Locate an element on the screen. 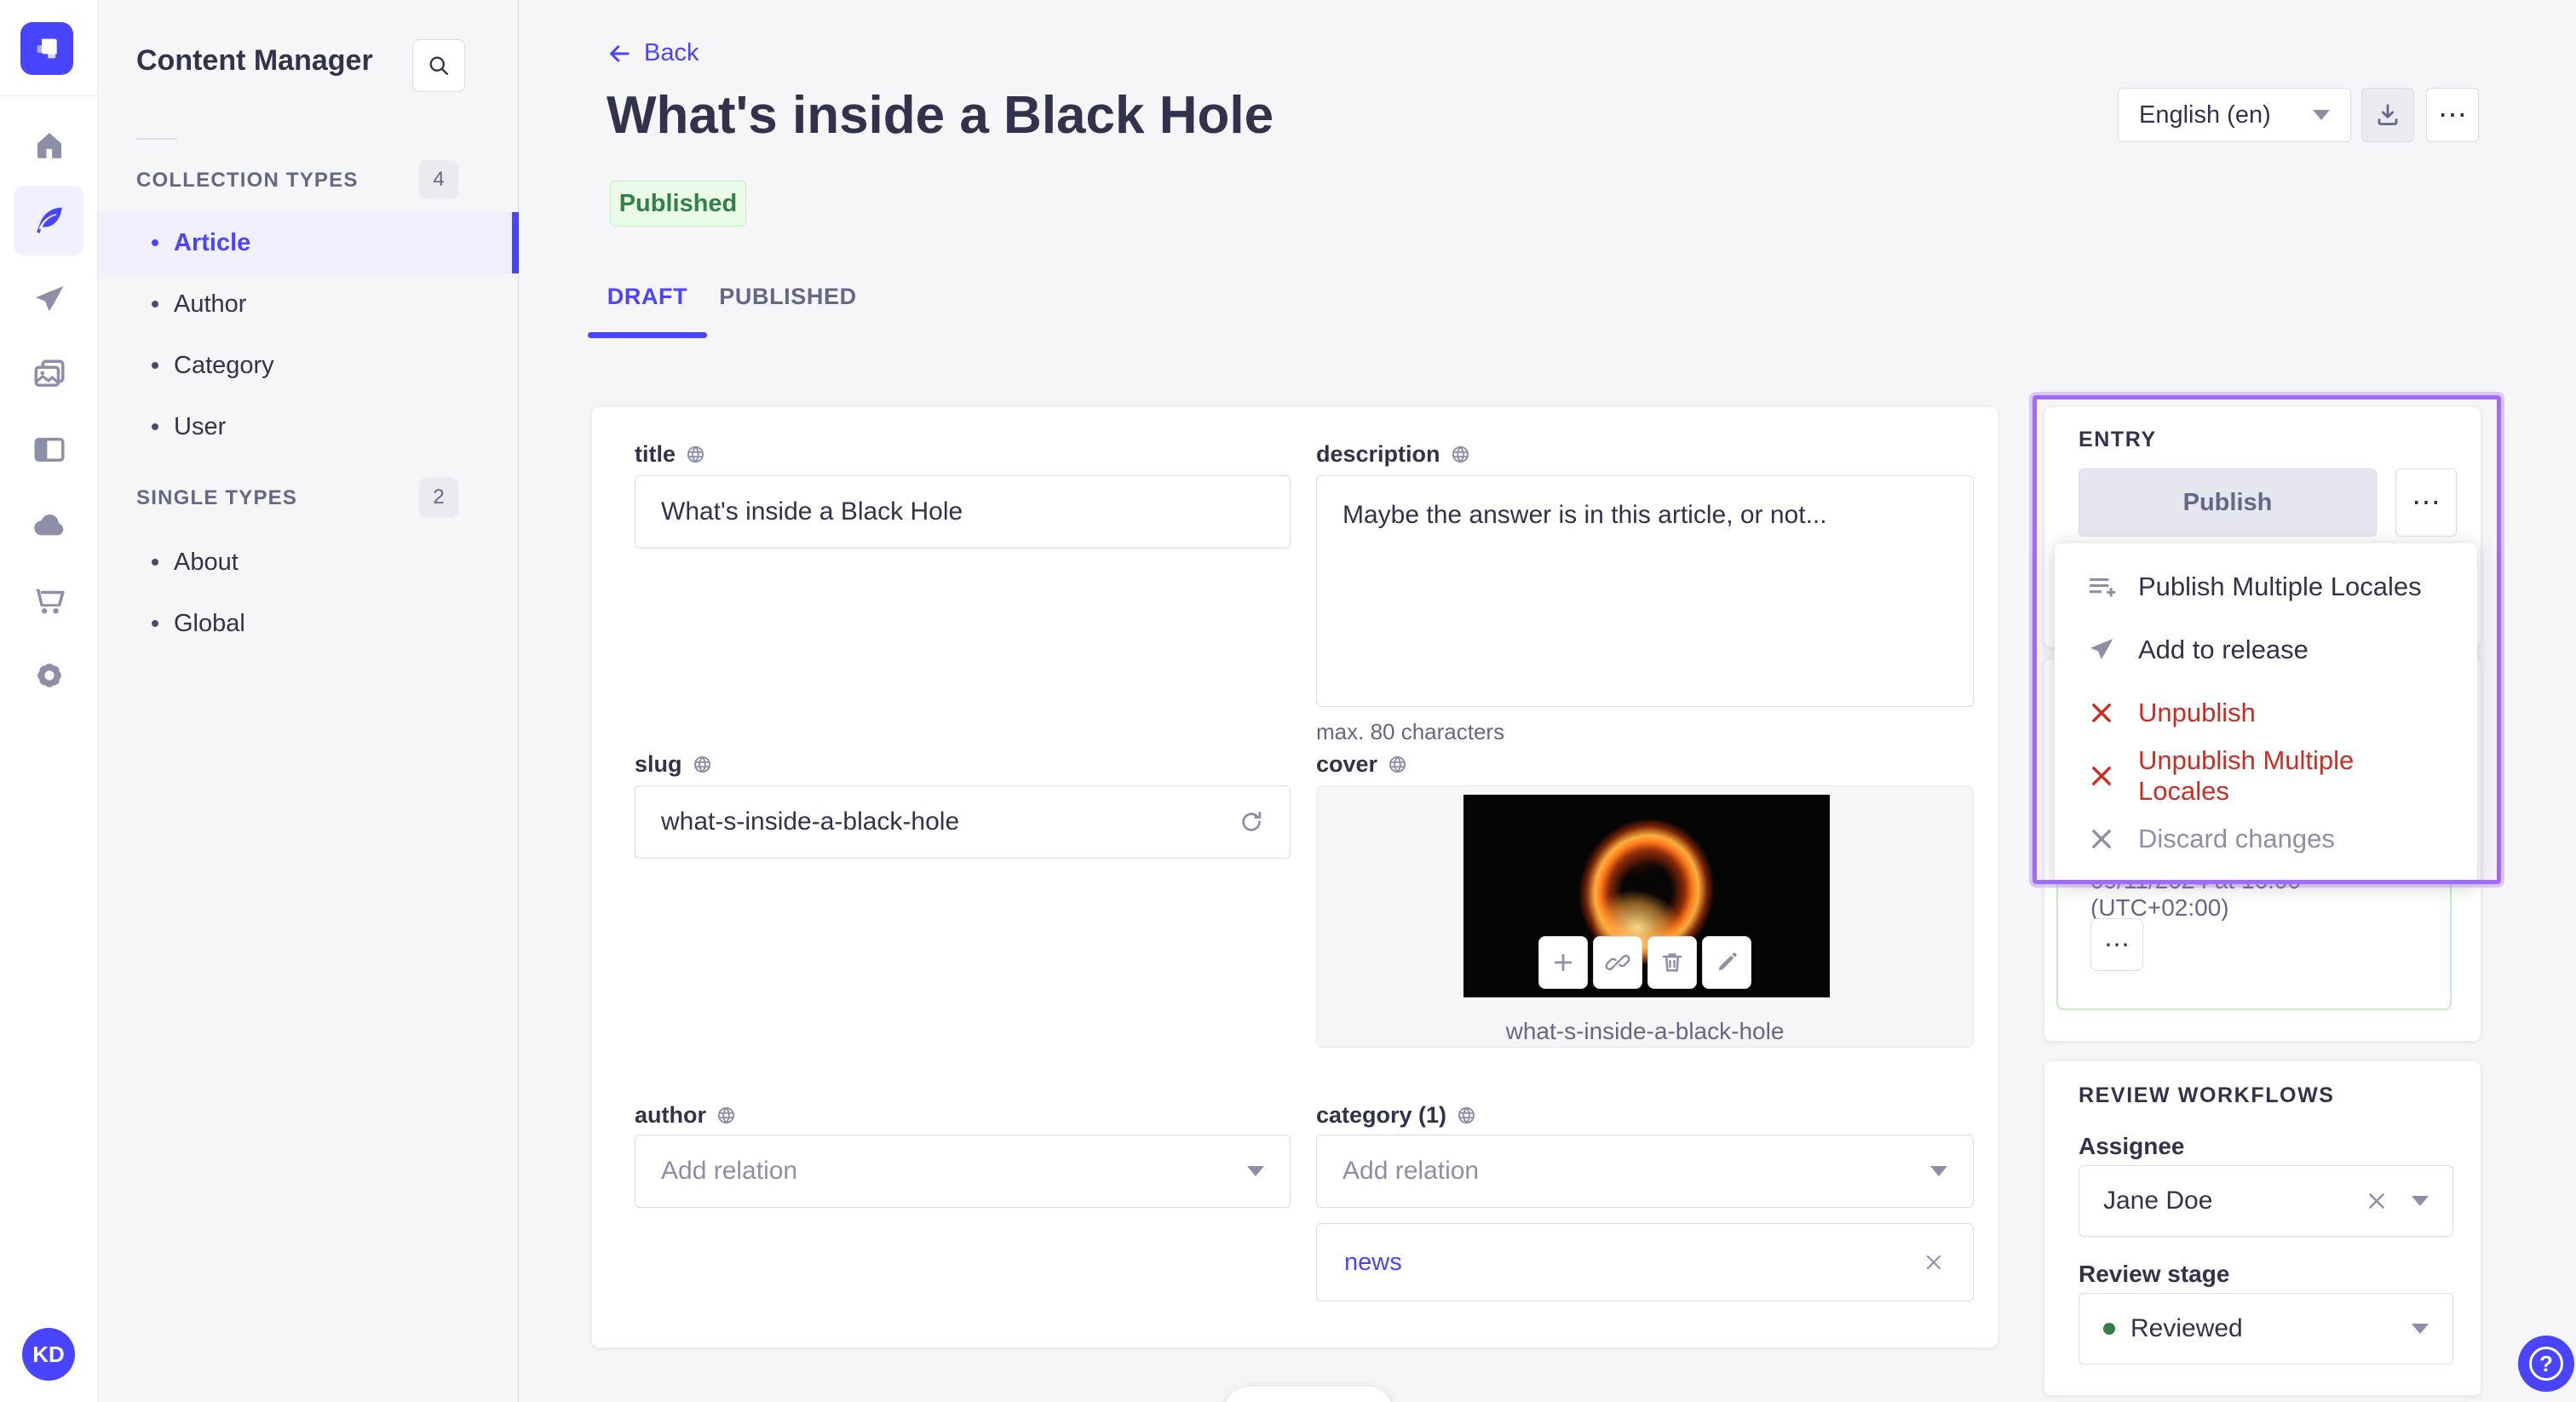 The image size is (2576, 1402). menu-item-unpublish-multiple-locales: Unpublish Multiple Locales is located at coordinates (2266, 775).